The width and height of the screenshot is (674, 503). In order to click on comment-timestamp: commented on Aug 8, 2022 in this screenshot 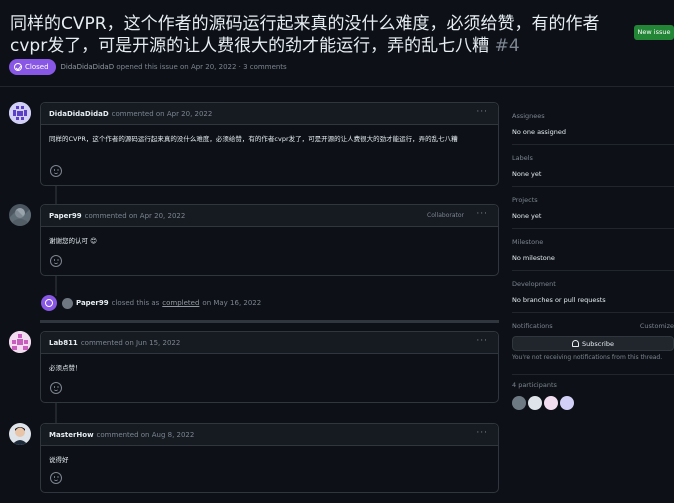, I will do `click(146, 435)`.